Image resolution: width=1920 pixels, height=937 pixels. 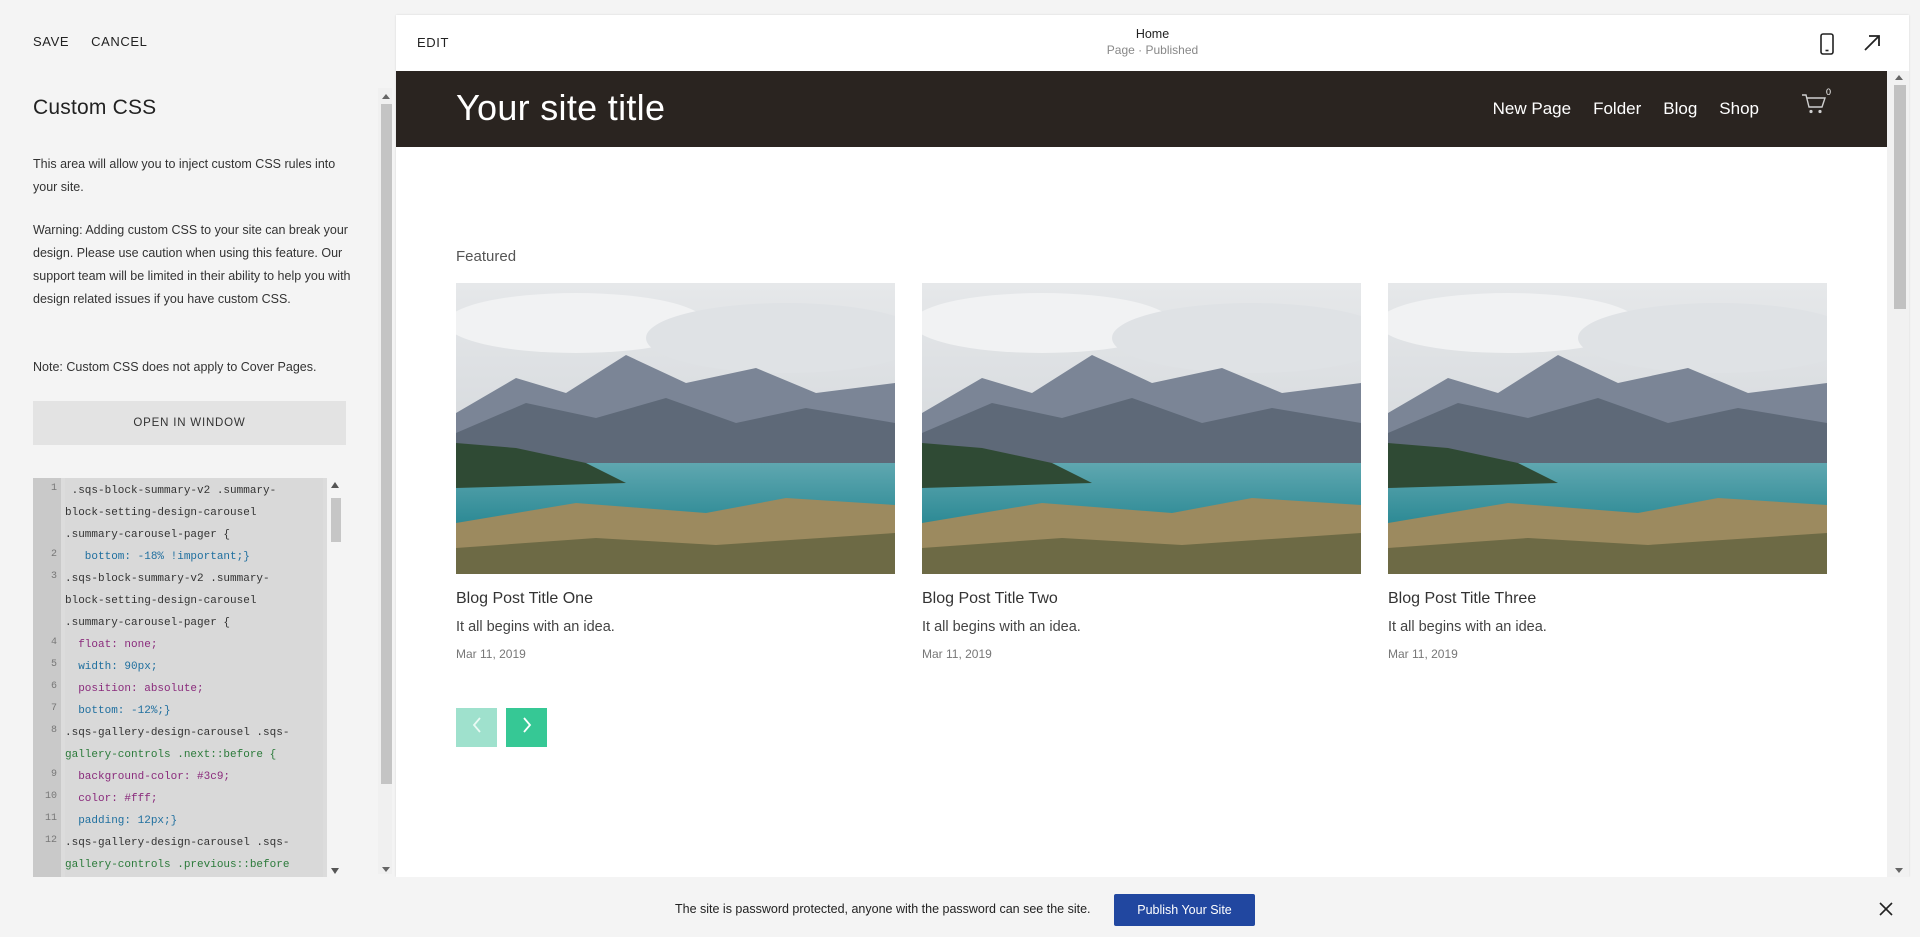 I want to click on code-line: gallery-controls .previous::before, so click(x=194, y=865).